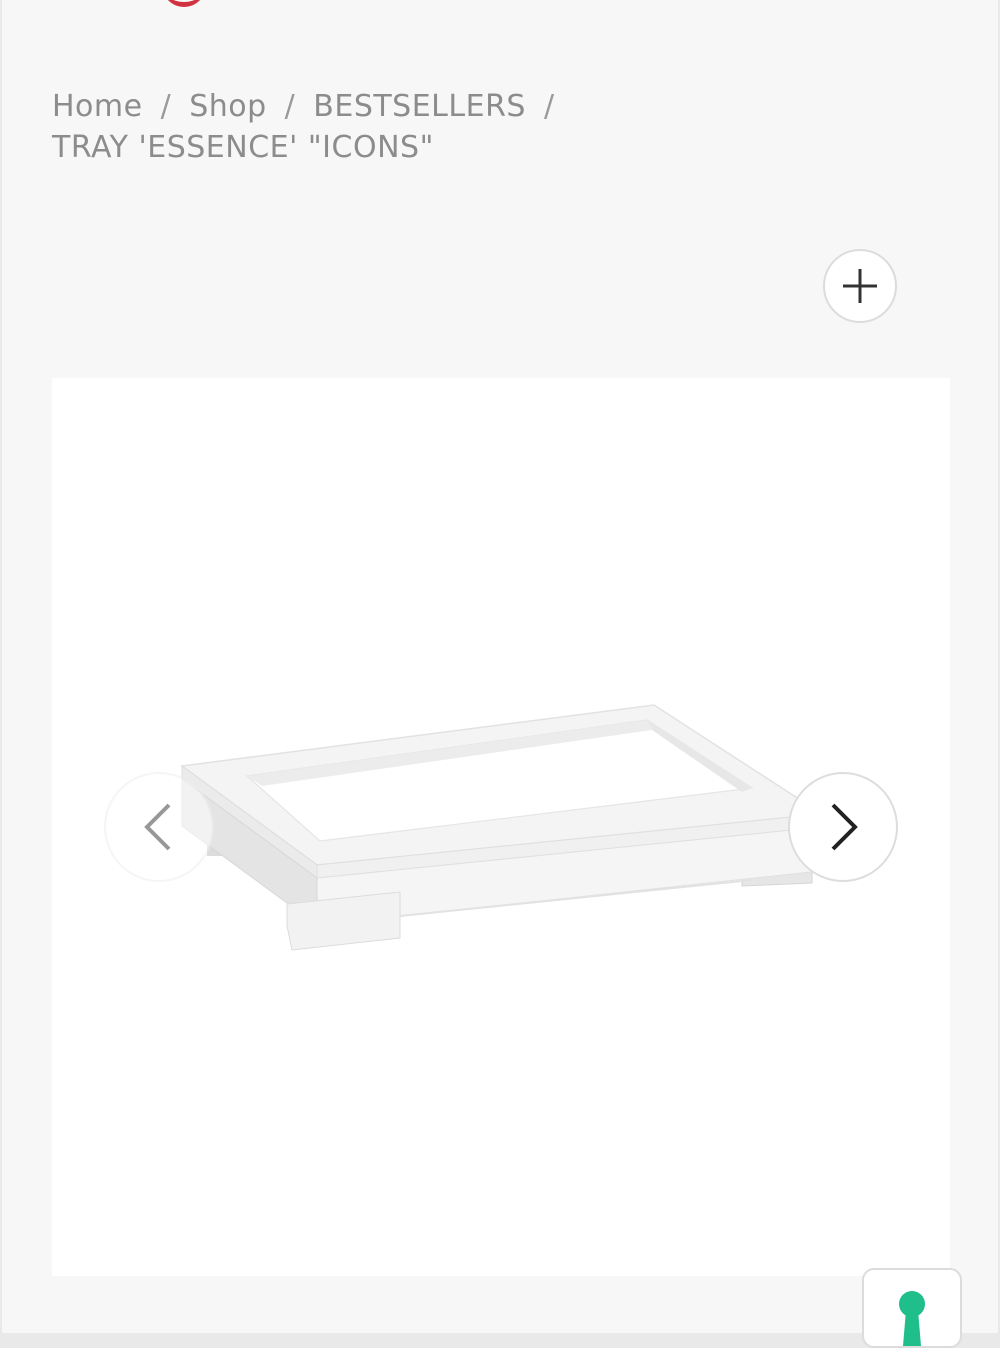 The image size is (1000, 1348). What do you see at coordinates (184, 3) in the screenshot?
I see `brand-logo` at bounding box center [184, 3].